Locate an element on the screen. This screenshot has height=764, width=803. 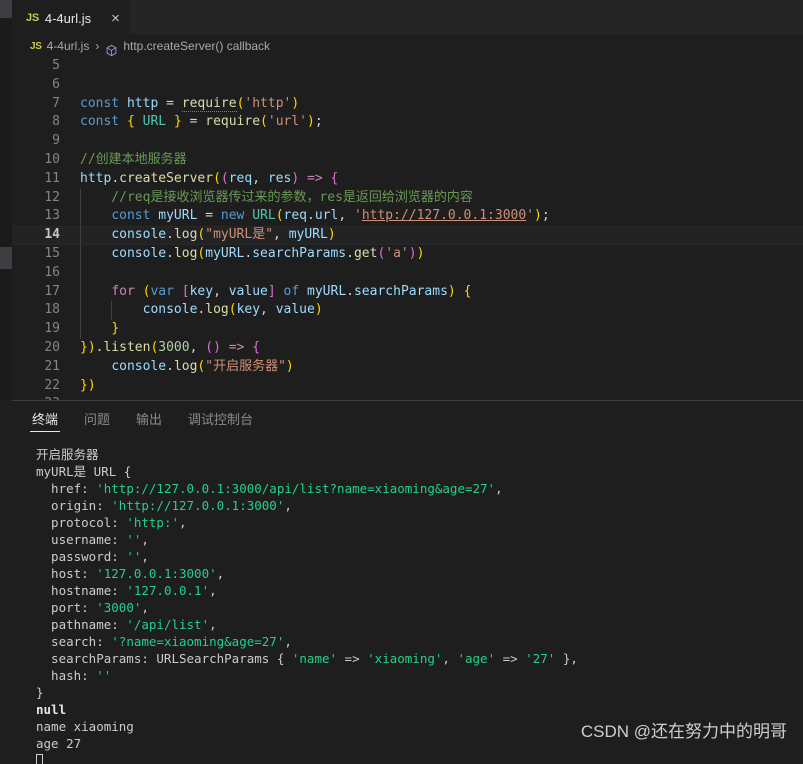
terminal-line: hash: '' is located at coordinates (74, 675).